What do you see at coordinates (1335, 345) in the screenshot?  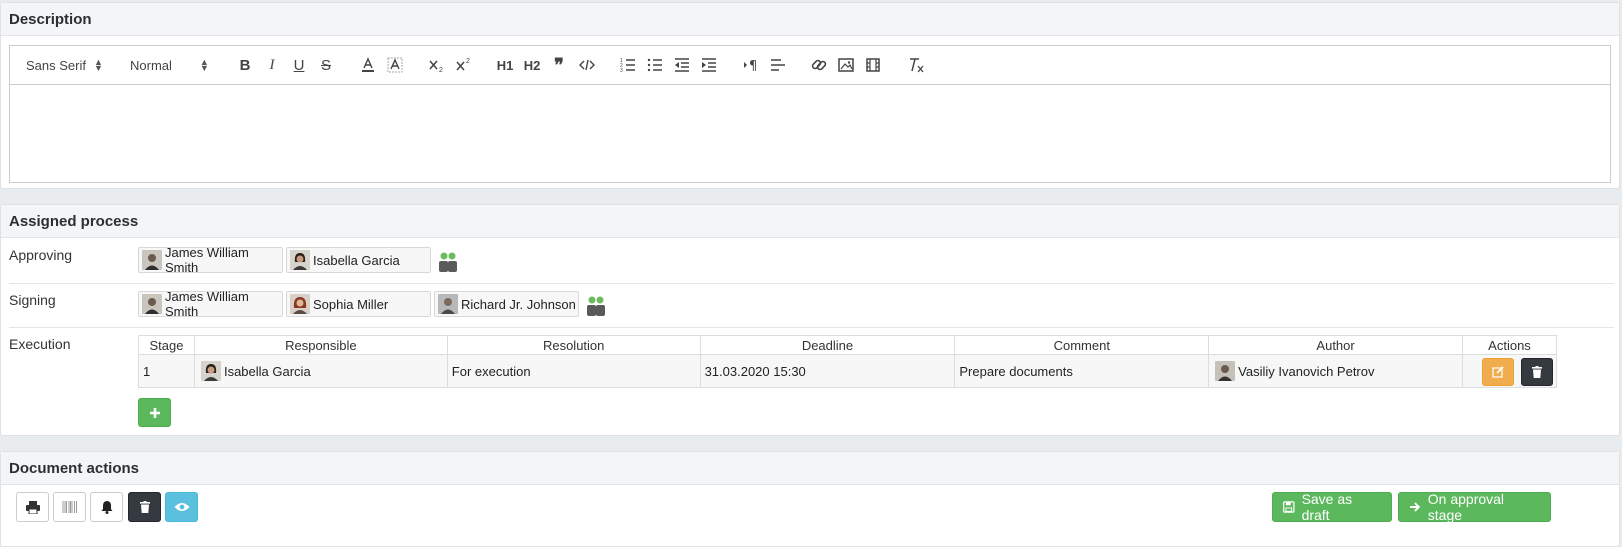 I see `column-header: Author` at bounding box center [1335, 345].